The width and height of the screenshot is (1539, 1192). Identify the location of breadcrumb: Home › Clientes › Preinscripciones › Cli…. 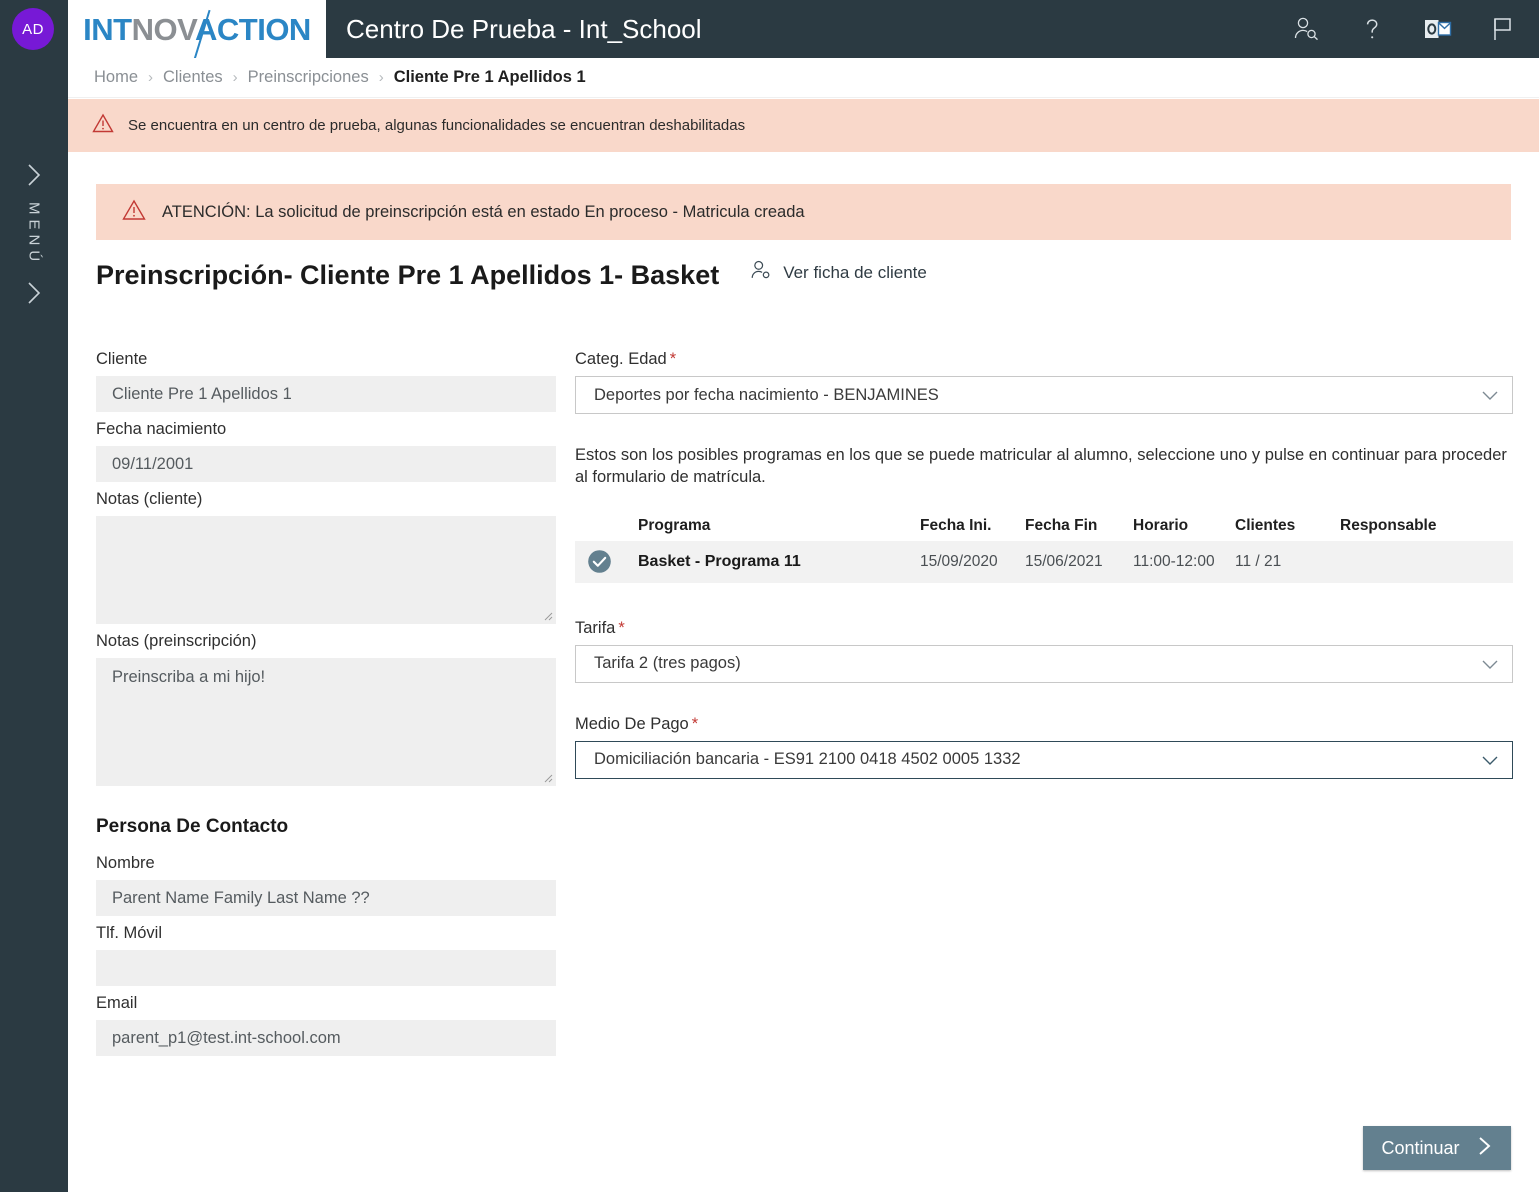
(803, 78).